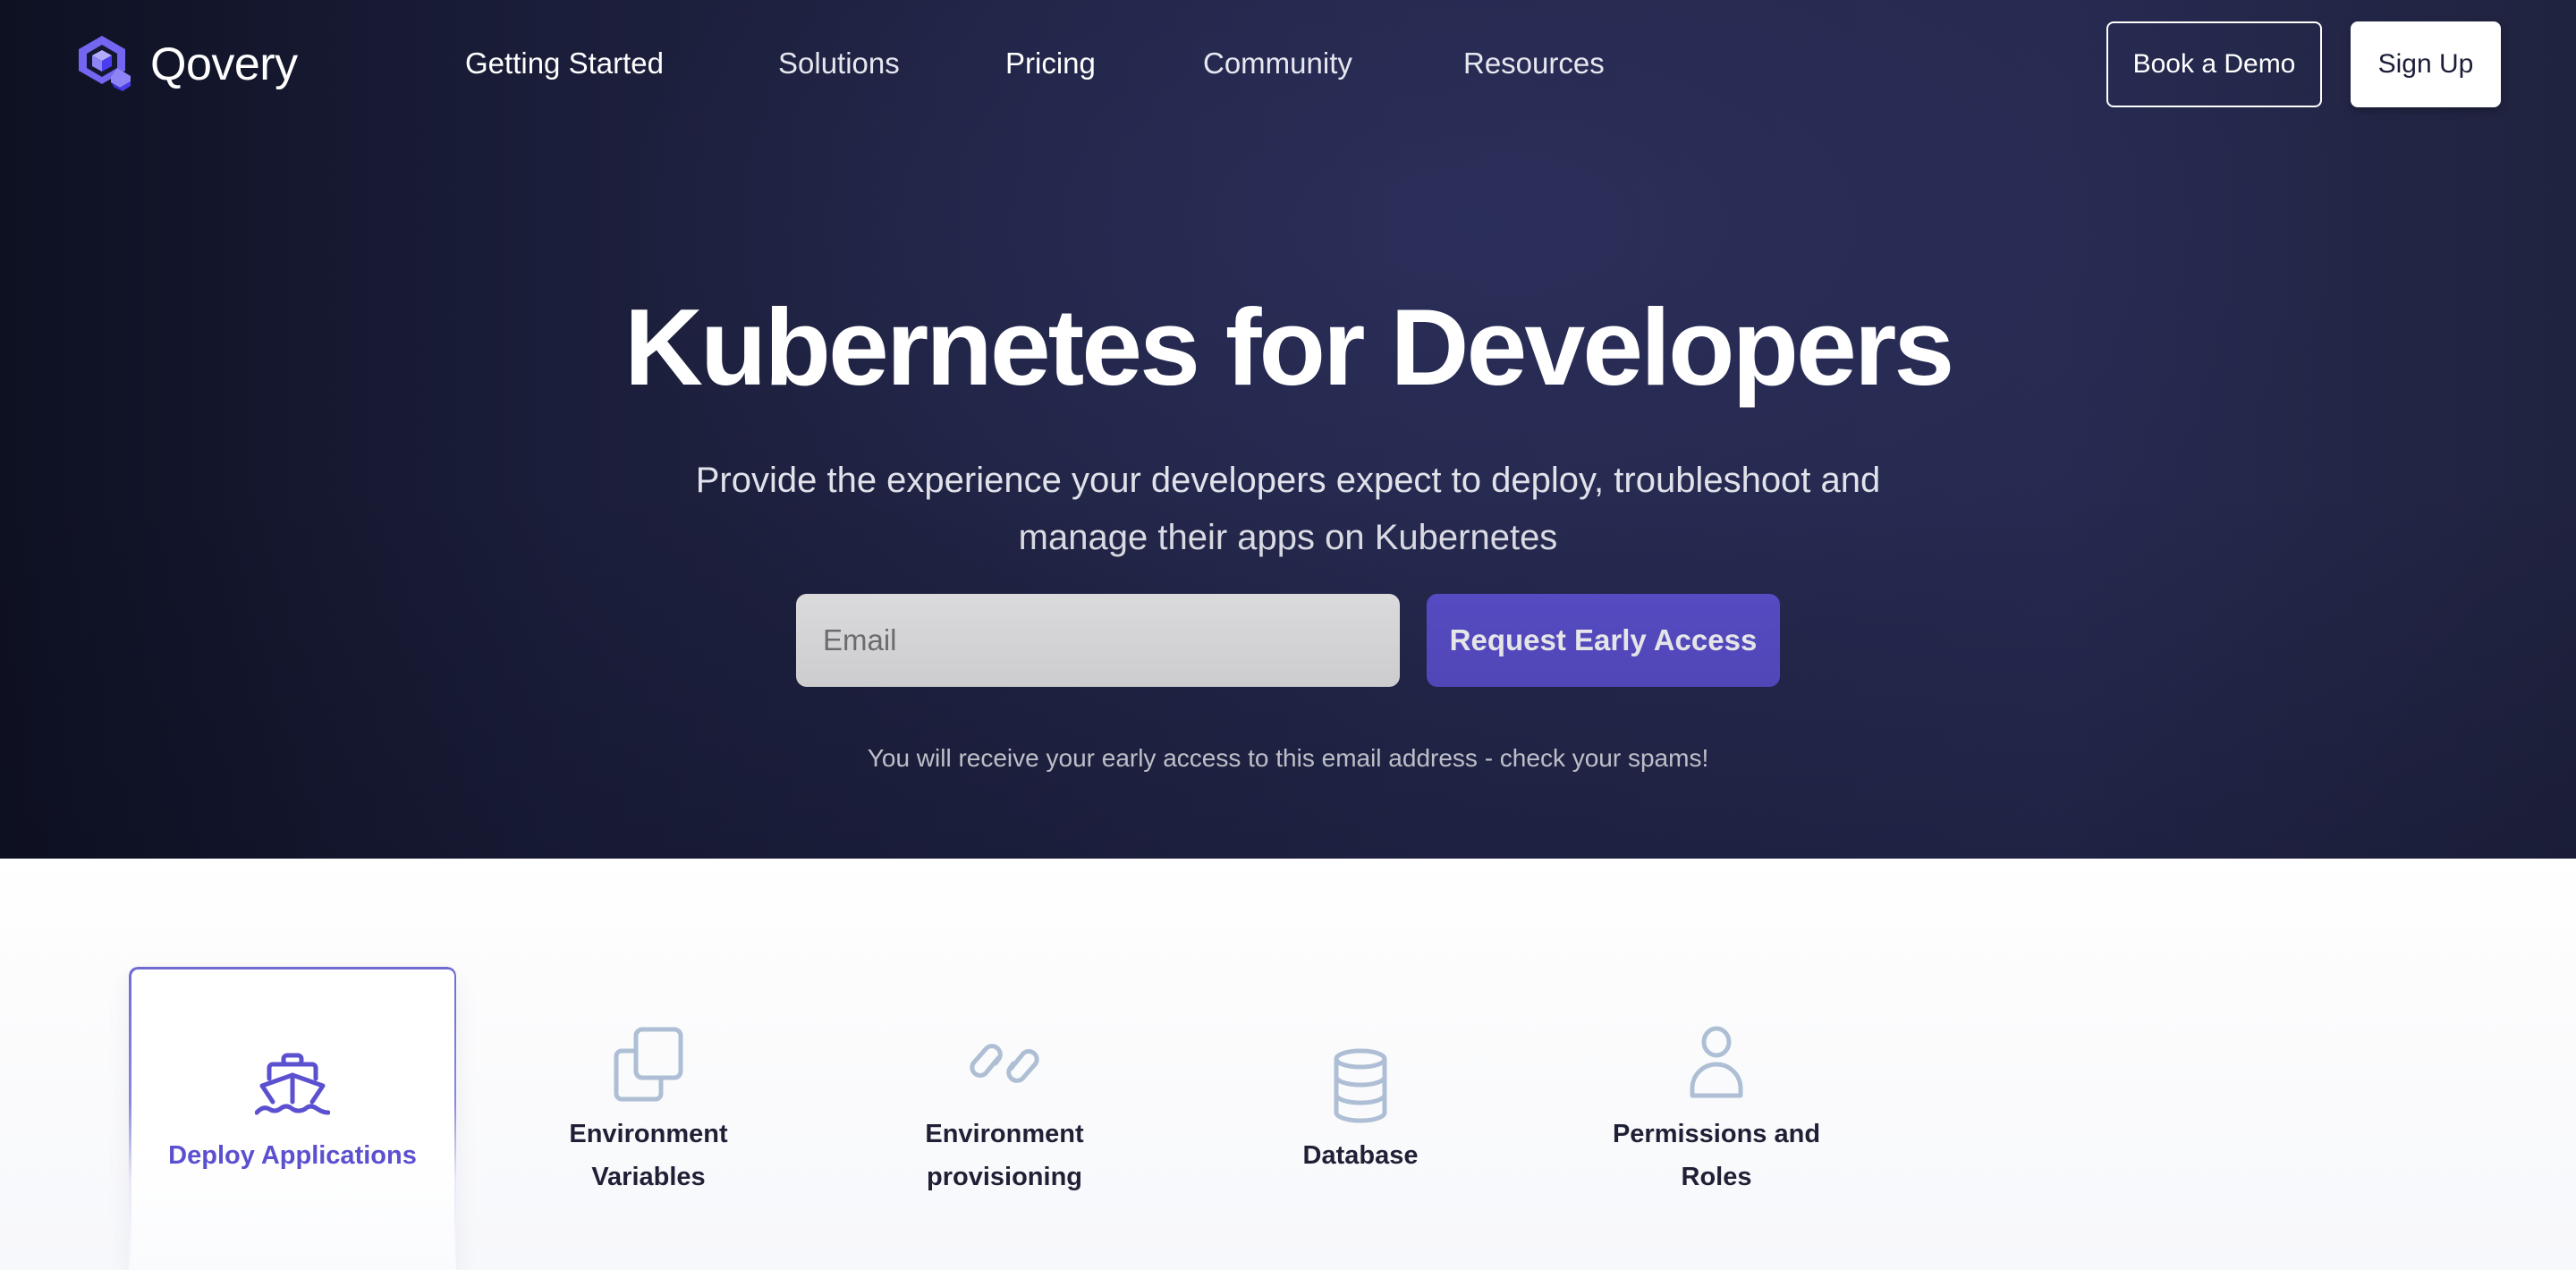 This screenshot has width=2576, height=1270. I want to click on label-line: Deploy Applications, so click(292, 1155).